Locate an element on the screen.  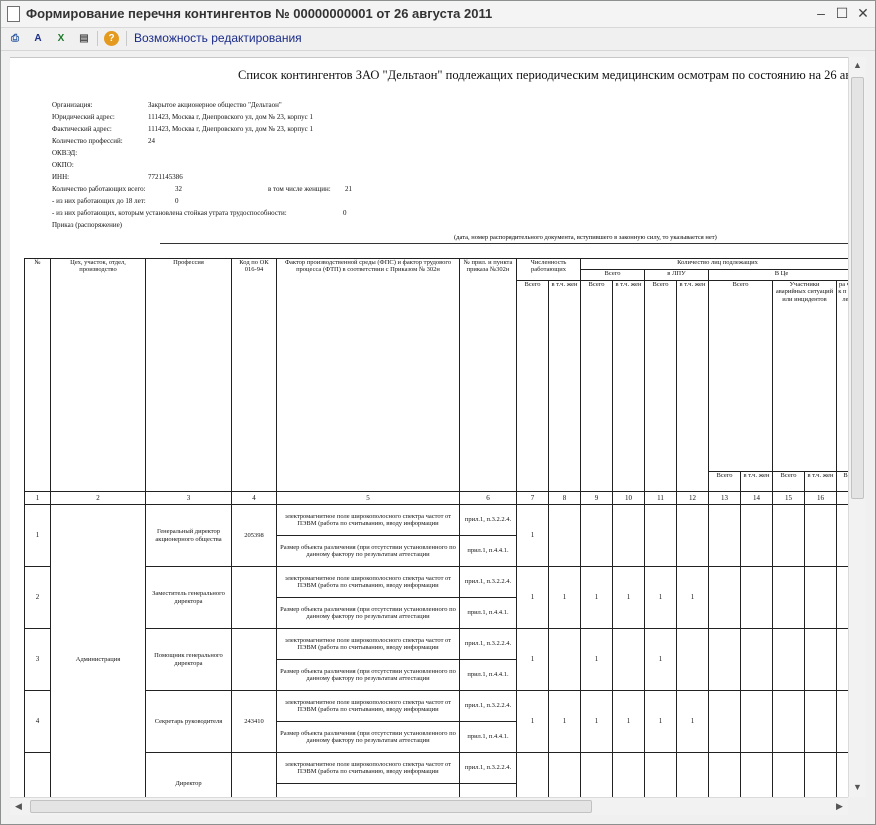
column-number: 4 is located at coordinates (254, 498).